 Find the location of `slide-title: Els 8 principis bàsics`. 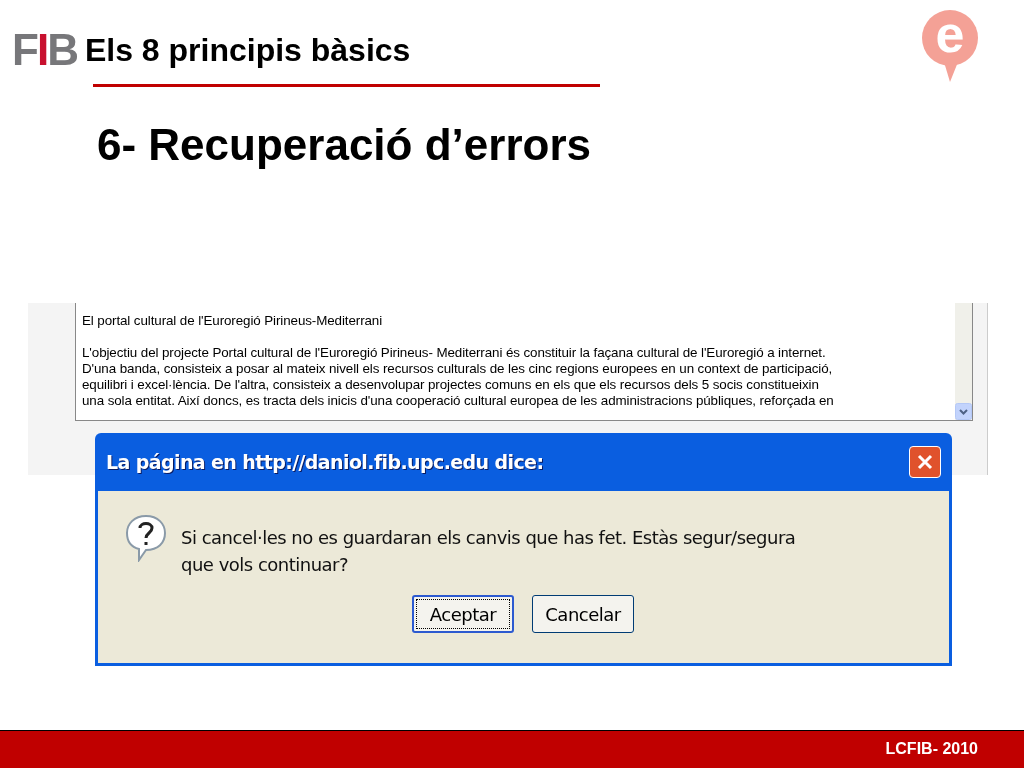

slide-title: Els 8 principis bàsics is located at coordinates (247, 50).